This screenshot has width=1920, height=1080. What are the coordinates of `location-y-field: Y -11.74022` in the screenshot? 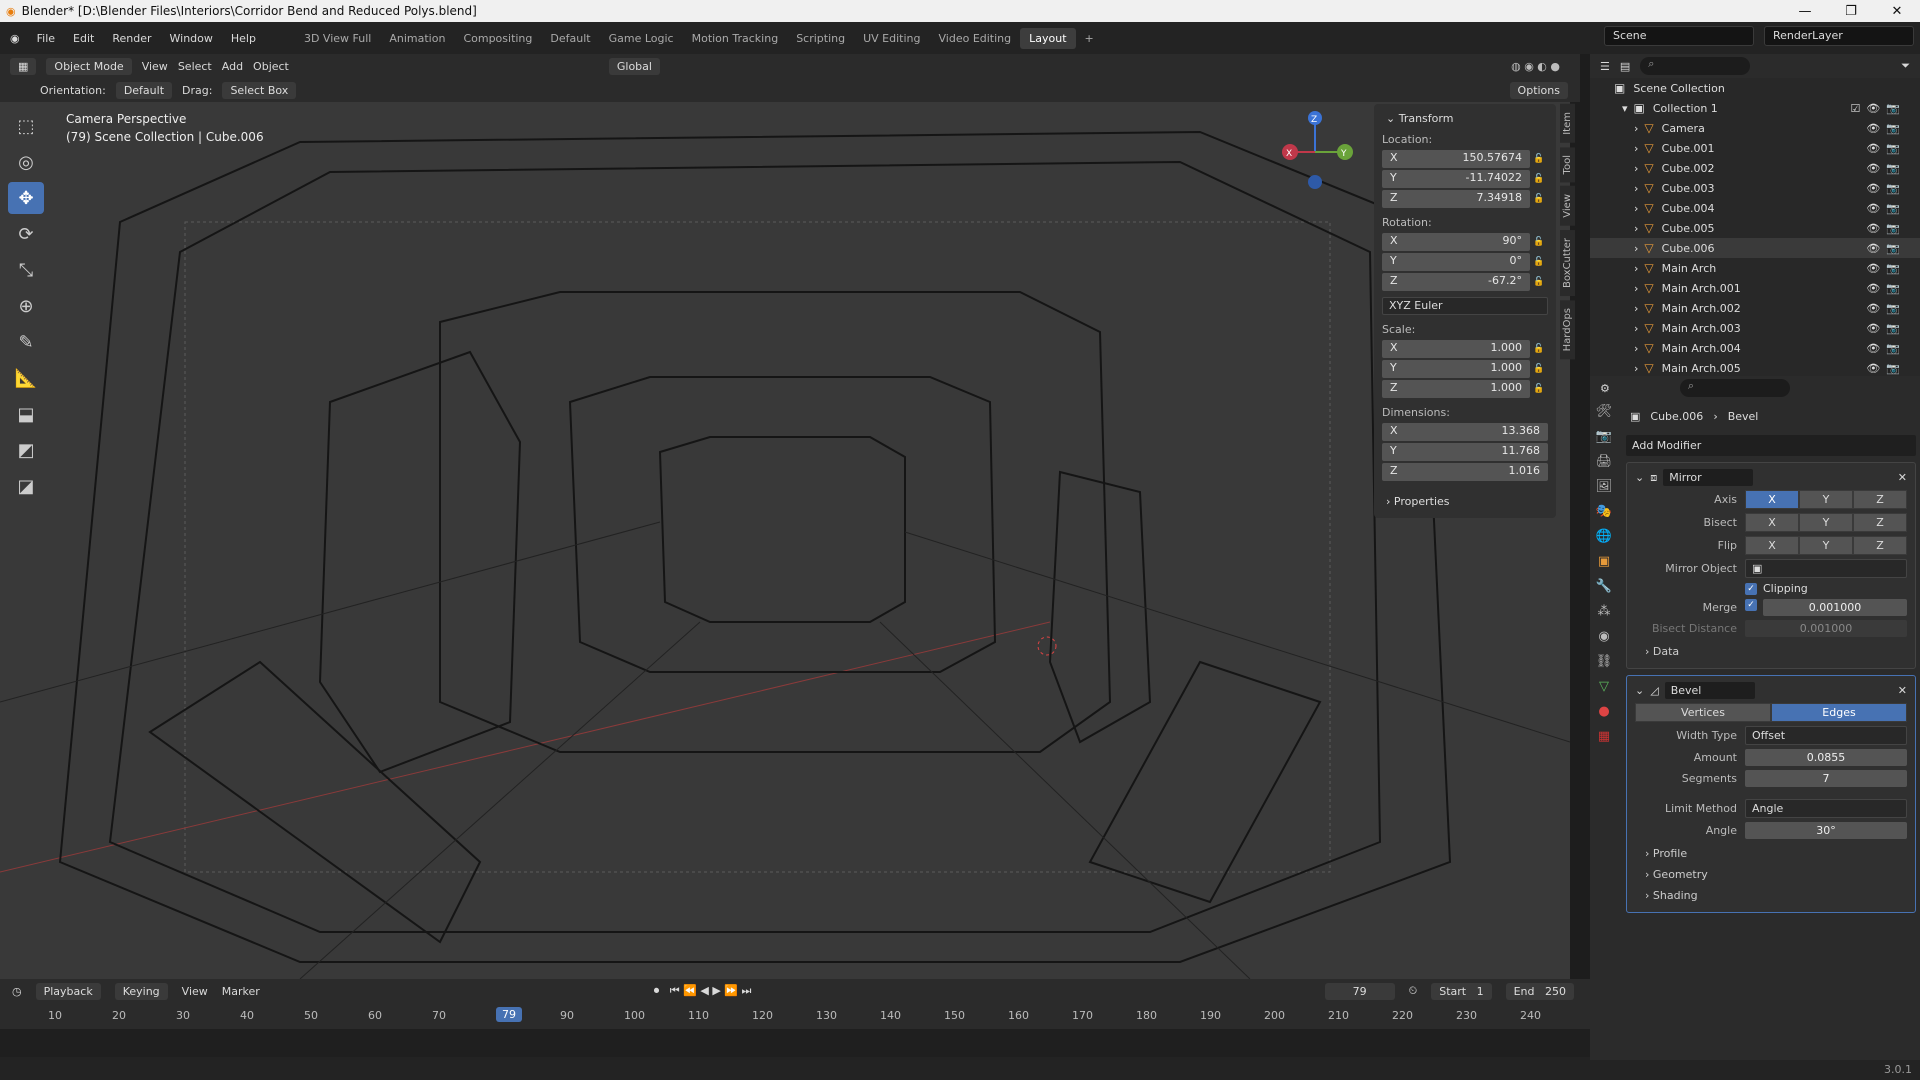 It's located at (1456, 179).